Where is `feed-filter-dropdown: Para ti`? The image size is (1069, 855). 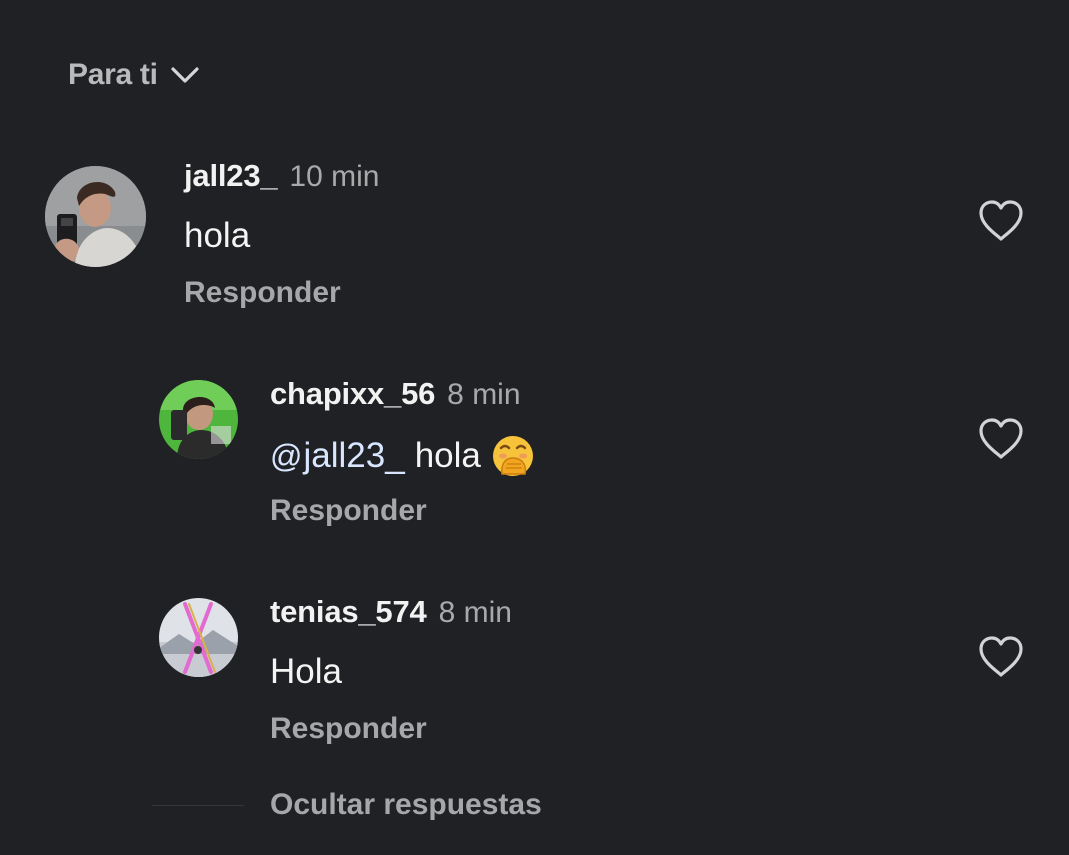
feed-filter-dropdown: Para ti is located at coordinates (134, 75).